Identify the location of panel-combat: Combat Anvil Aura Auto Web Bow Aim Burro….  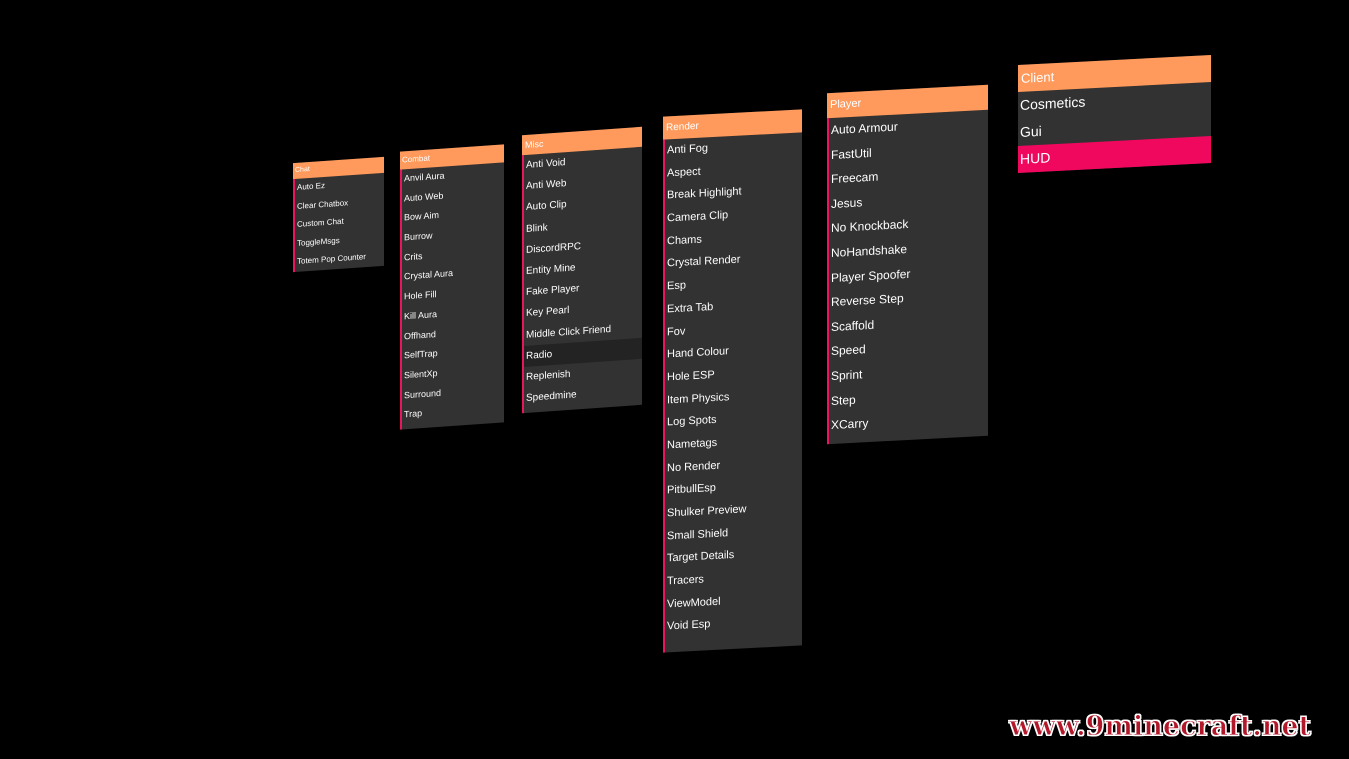
(452, 287).